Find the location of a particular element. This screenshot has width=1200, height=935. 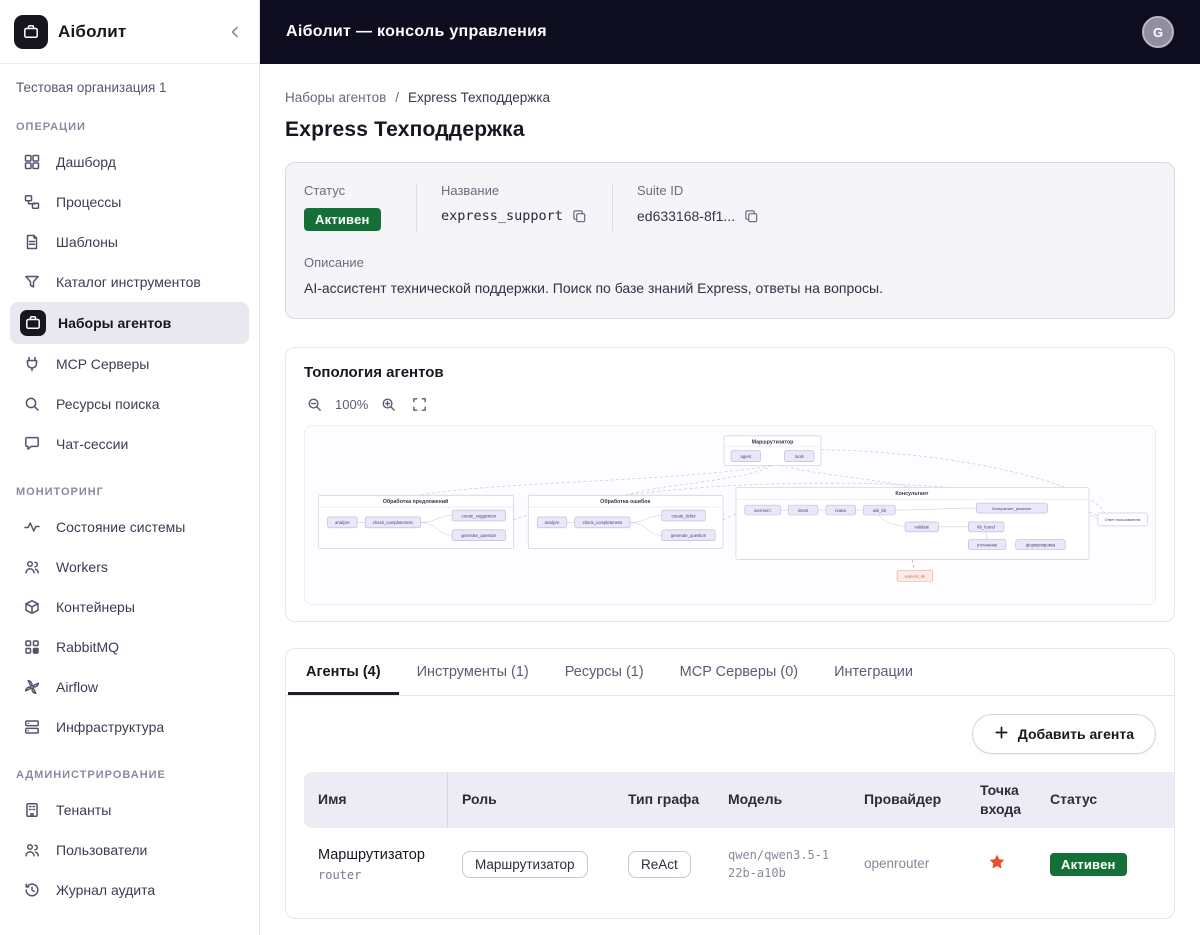

sidebar-item-label: Дашборд is located at coordinates (86, 162).